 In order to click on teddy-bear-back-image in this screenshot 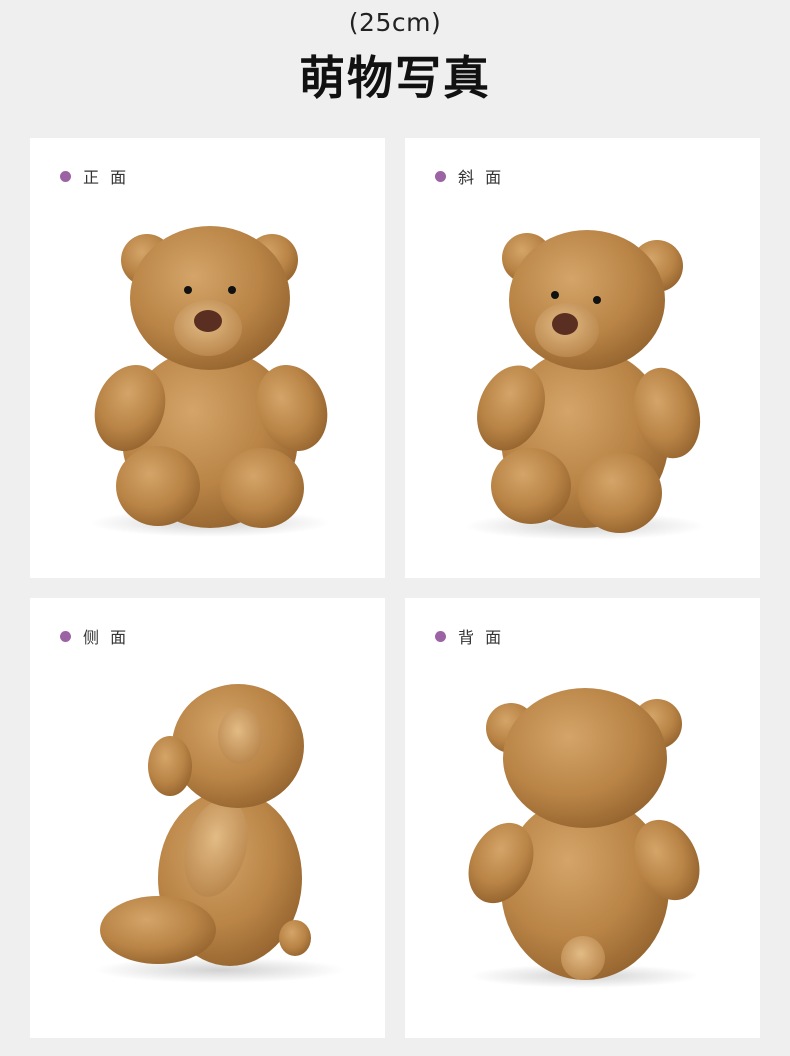, I will do `click(584, 838)`.